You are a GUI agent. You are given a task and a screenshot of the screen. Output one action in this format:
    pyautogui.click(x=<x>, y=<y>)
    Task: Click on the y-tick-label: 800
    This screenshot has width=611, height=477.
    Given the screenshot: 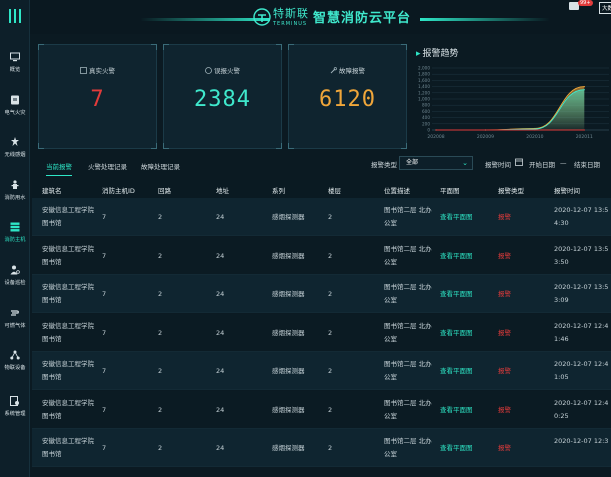 What is the action you would take?
    pyautogui.click(x=426, y=105)
    